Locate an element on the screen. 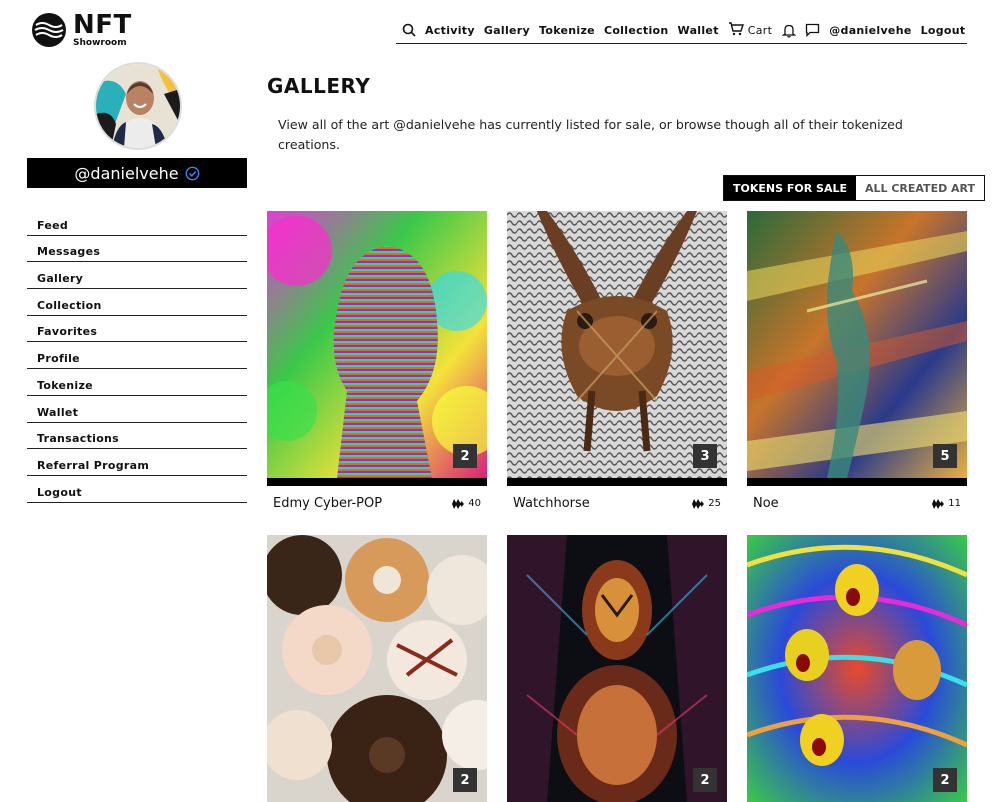 The width and height of the screenshot is (994, 802). sidebar-item-favorites: Favorites is located at coordinates (137, 329).